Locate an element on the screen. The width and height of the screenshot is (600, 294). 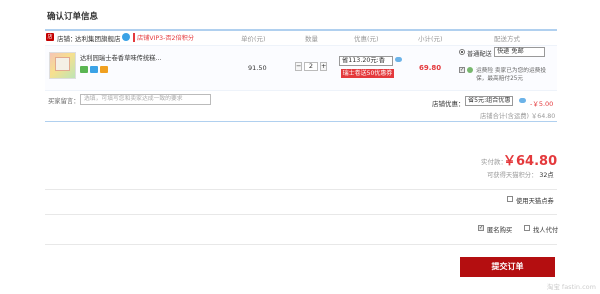
shop-icon: 店 is located at coordinates (50, 37).